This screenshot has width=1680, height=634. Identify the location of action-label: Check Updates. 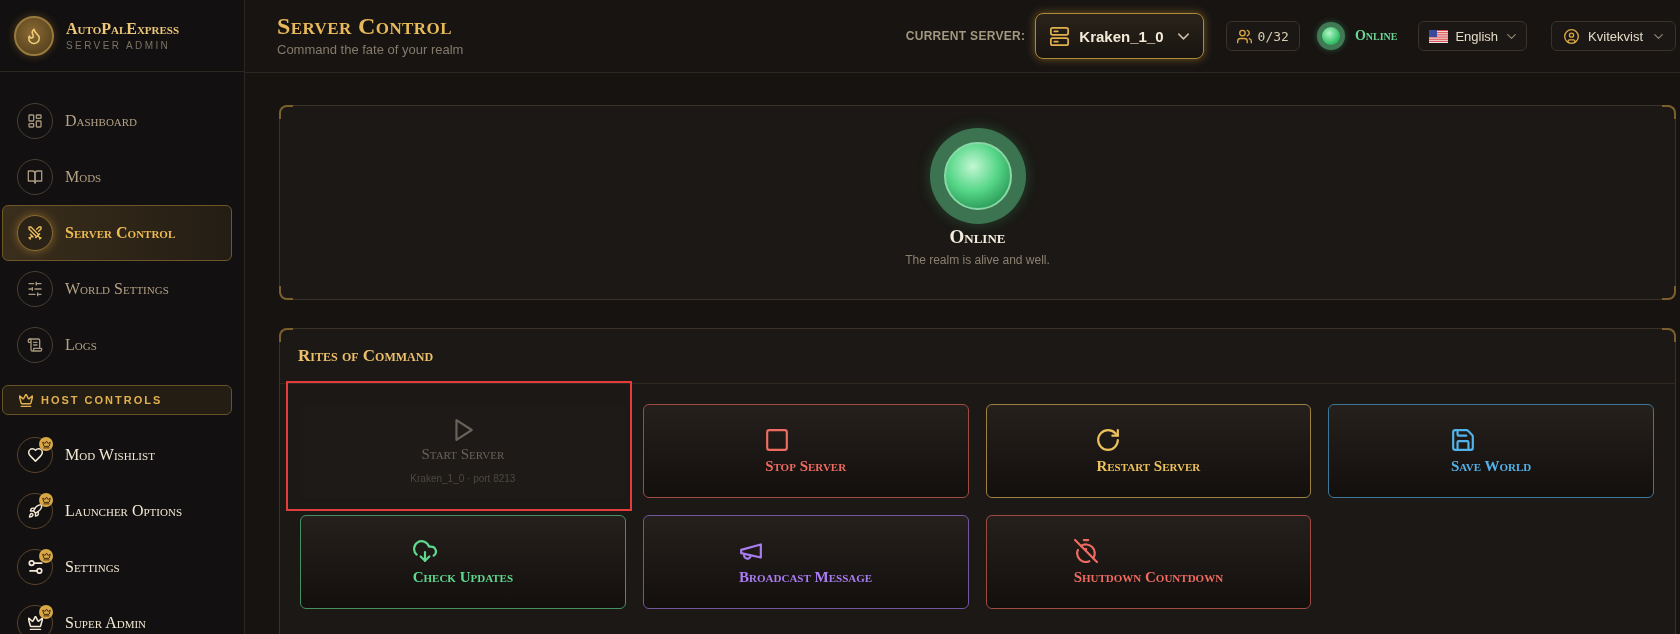
(463, 577).